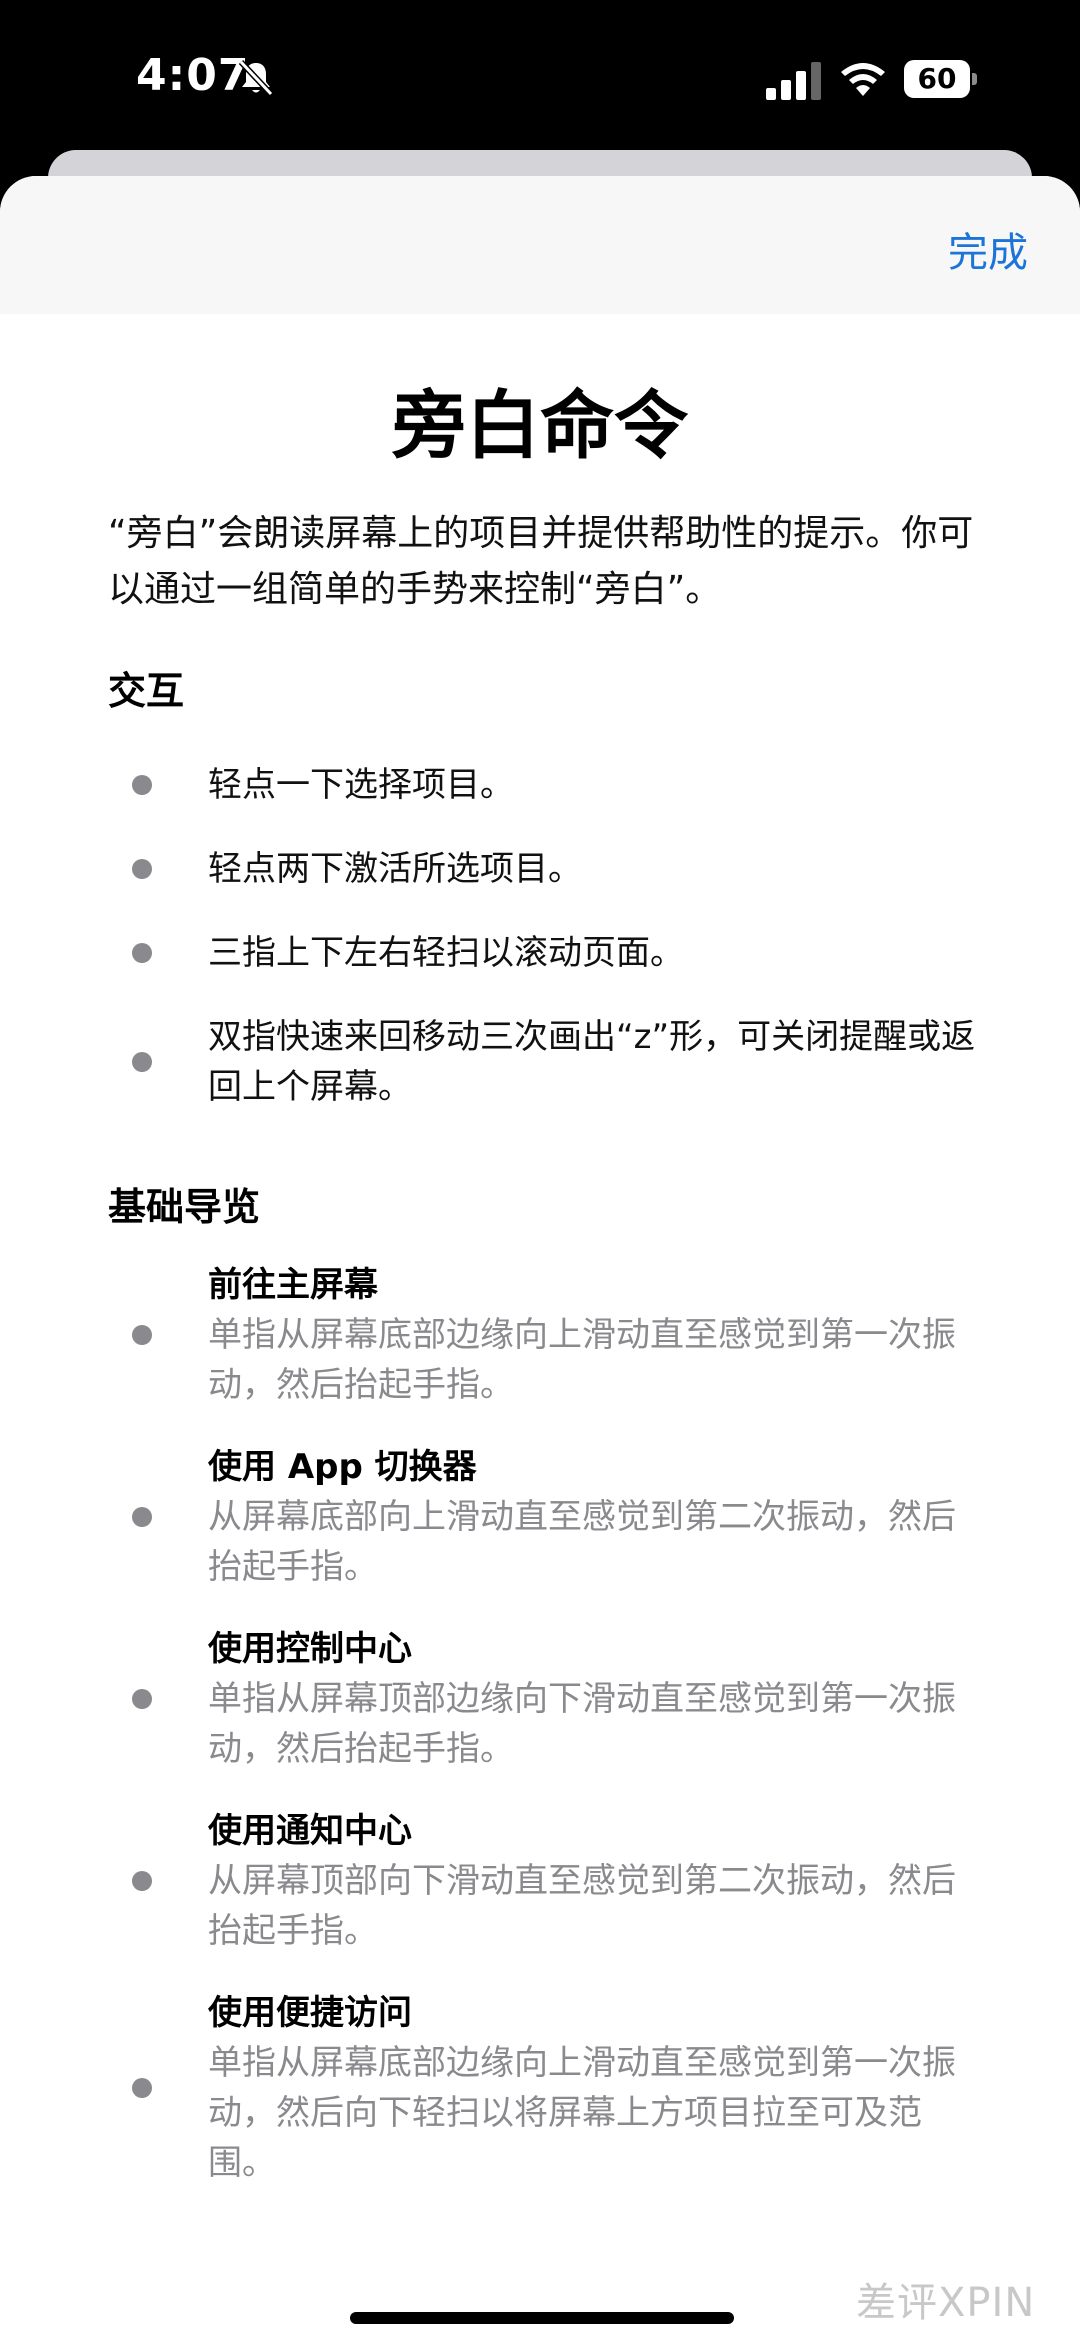 This screenshot has width=1080, height=2347. Describe the element at coordinates (540, 75) in the screenshot. I see `status-bar: 4:07 60` at that location.